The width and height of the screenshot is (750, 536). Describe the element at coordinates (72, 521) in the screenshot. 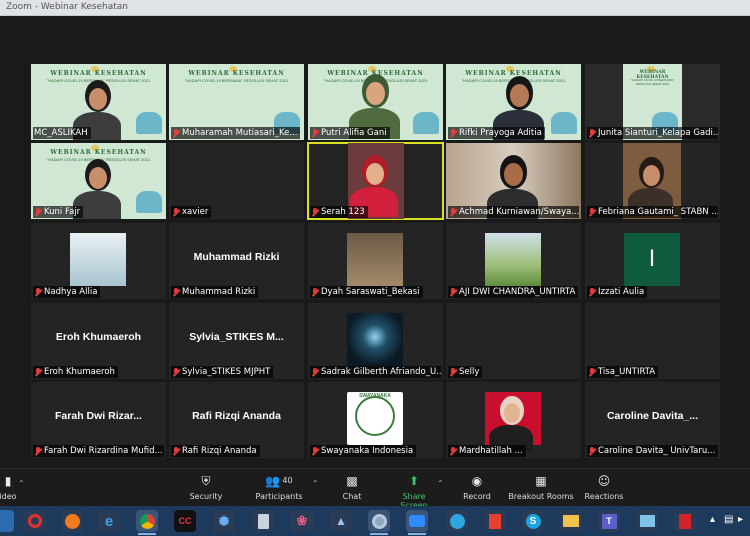

I see `firefox-icon` at that location.